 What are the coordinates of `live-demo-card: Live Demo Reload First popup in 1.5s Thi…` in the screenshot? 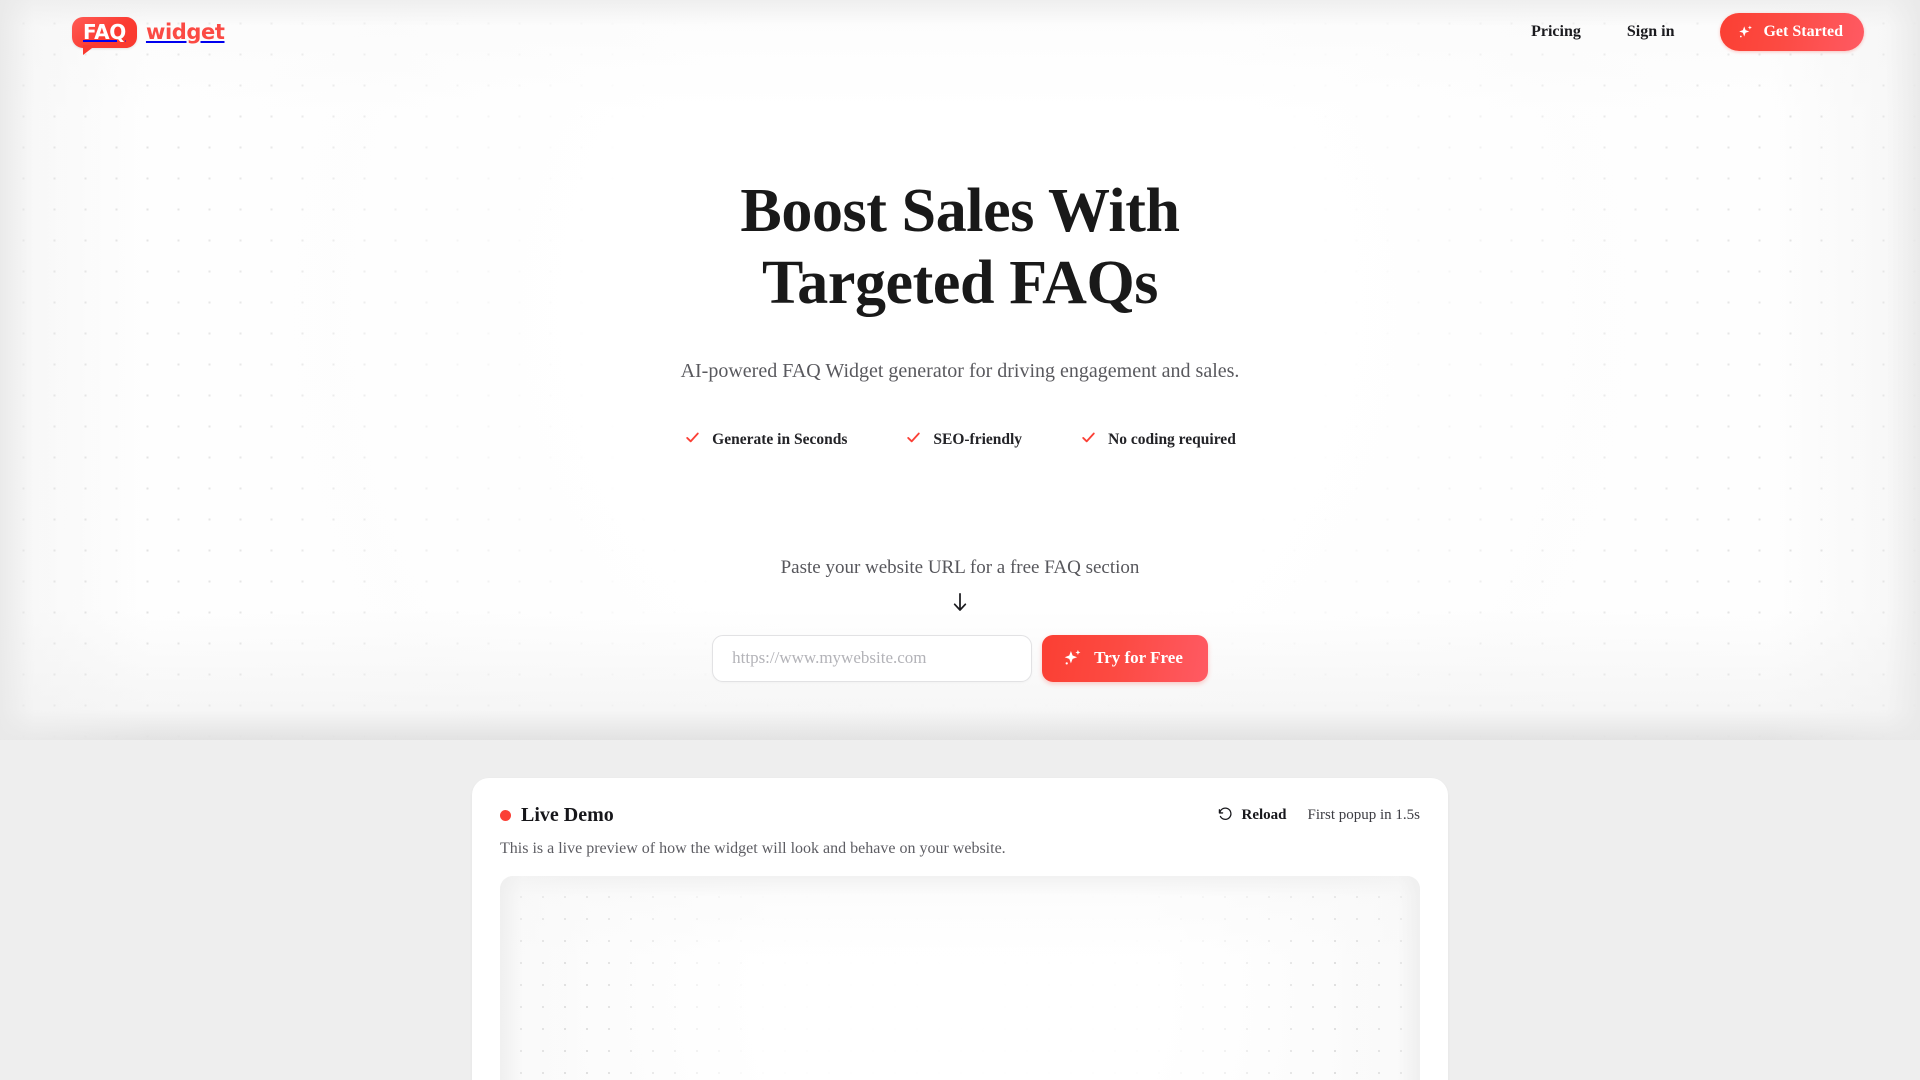 It's located at (960, 929).